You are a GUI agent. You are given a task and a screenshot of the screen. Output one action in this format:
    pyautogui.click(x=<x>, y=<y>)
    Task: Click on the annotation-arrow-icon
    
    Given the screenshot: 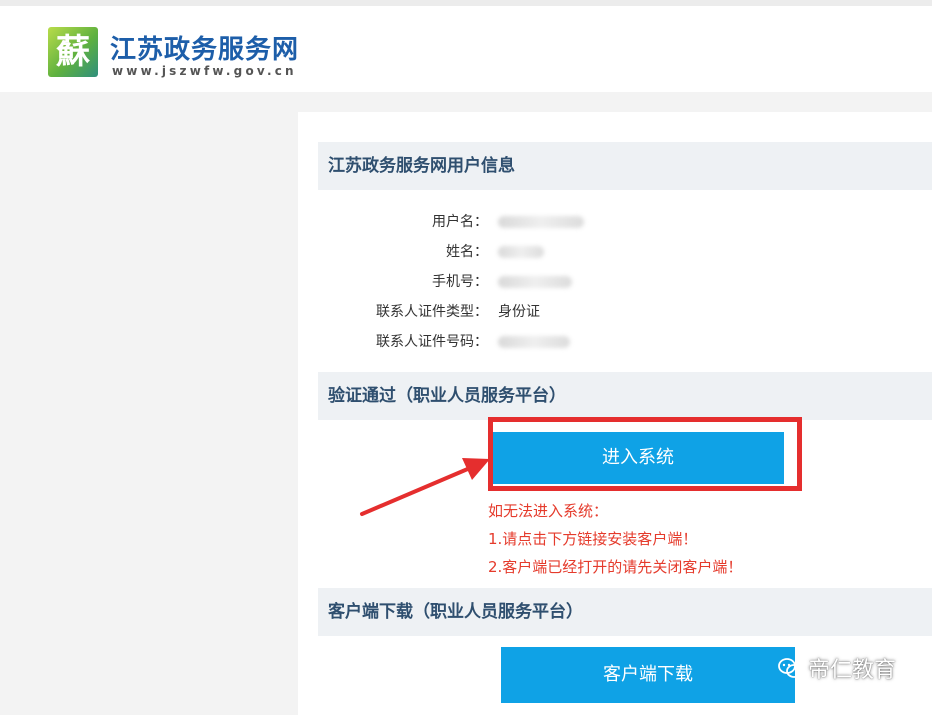 What is the action you would take?
    pyautogui.click(x=425, y=487)
    